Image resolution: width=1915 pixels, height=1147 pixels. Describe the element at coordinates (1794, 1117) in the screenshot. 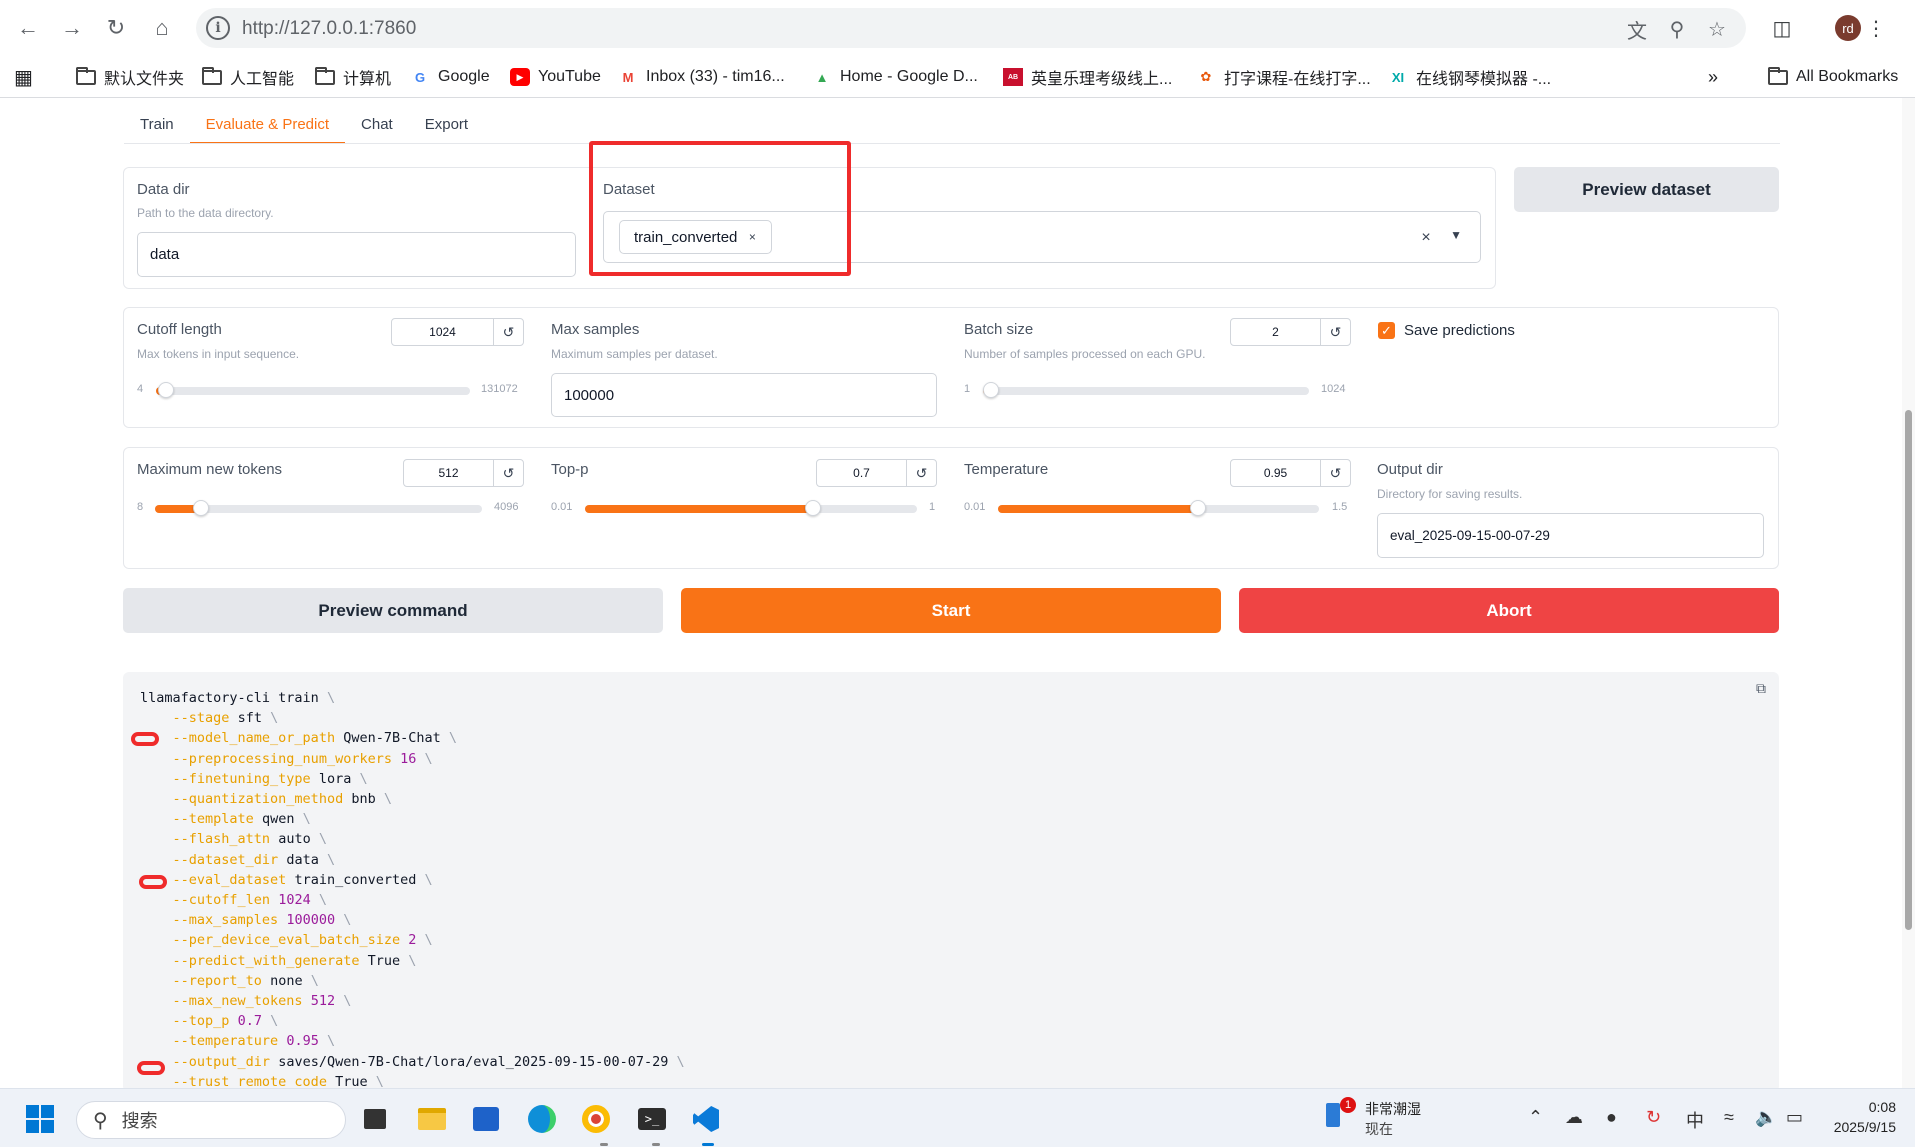

I see `battery-icon: ▭` at that location.